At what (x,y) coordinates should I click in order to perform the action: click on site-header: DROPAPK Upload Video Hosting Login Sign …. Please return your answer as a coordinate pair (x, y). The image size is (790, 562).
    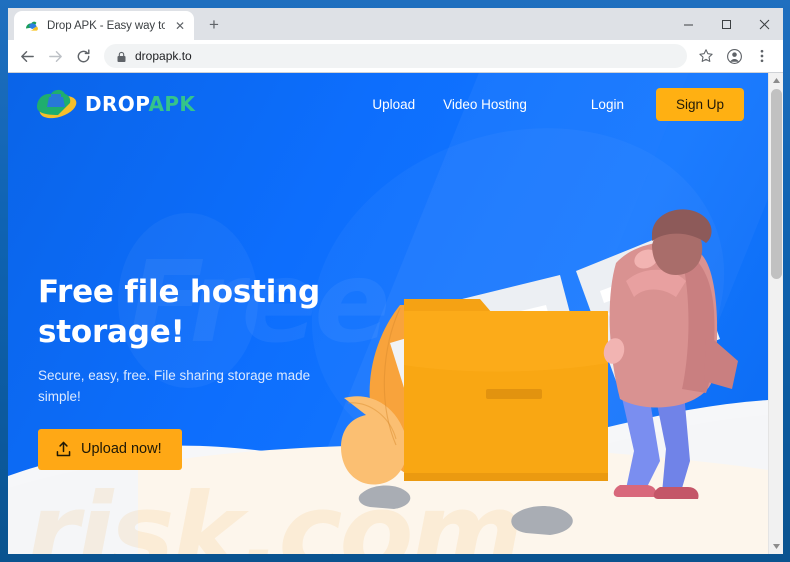
    Looking at the image, I should click on (388, 104).